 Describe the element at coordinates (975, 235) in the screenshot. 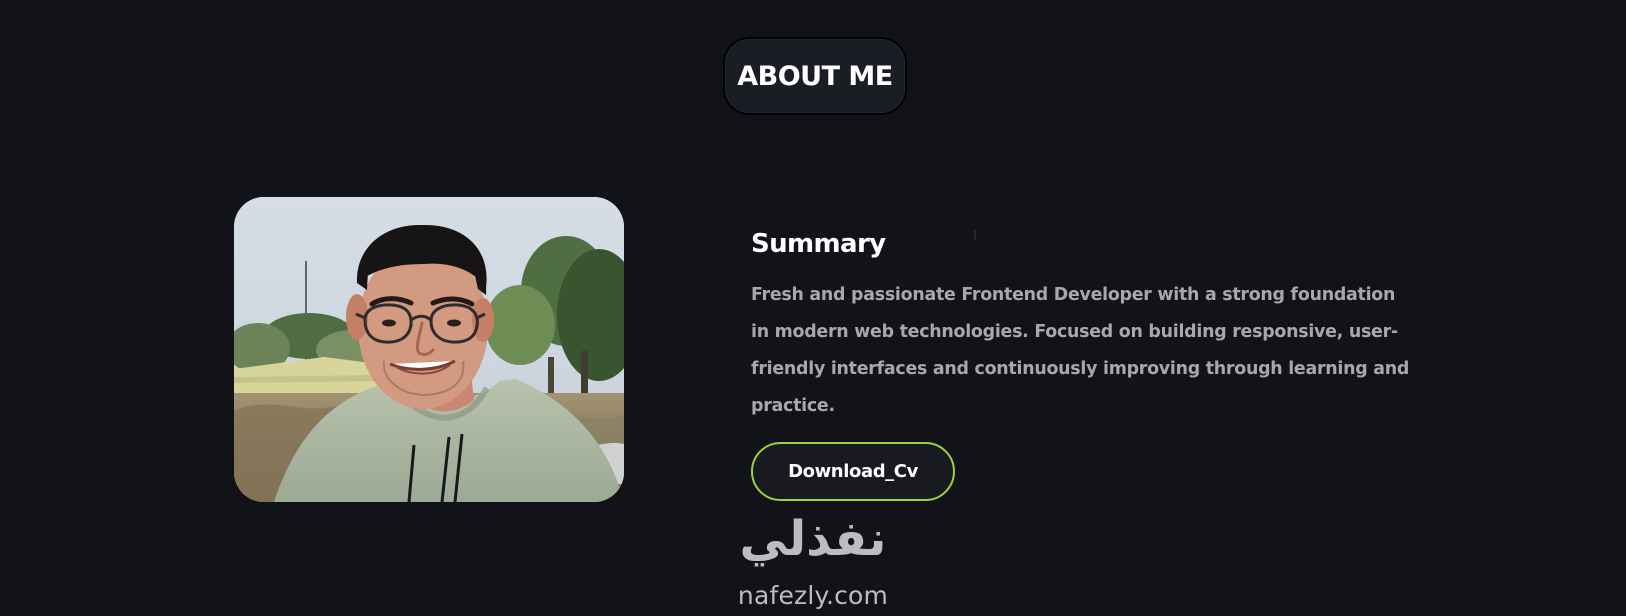

I see `decorative-mark` at that location.